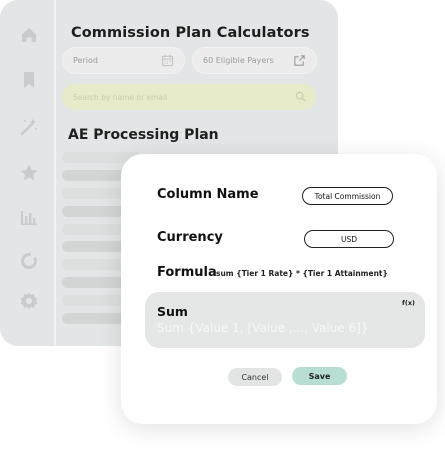 The height and width of the screenshot is (451, 445). I want to click on currency-label: Currency, so click(190, 237).